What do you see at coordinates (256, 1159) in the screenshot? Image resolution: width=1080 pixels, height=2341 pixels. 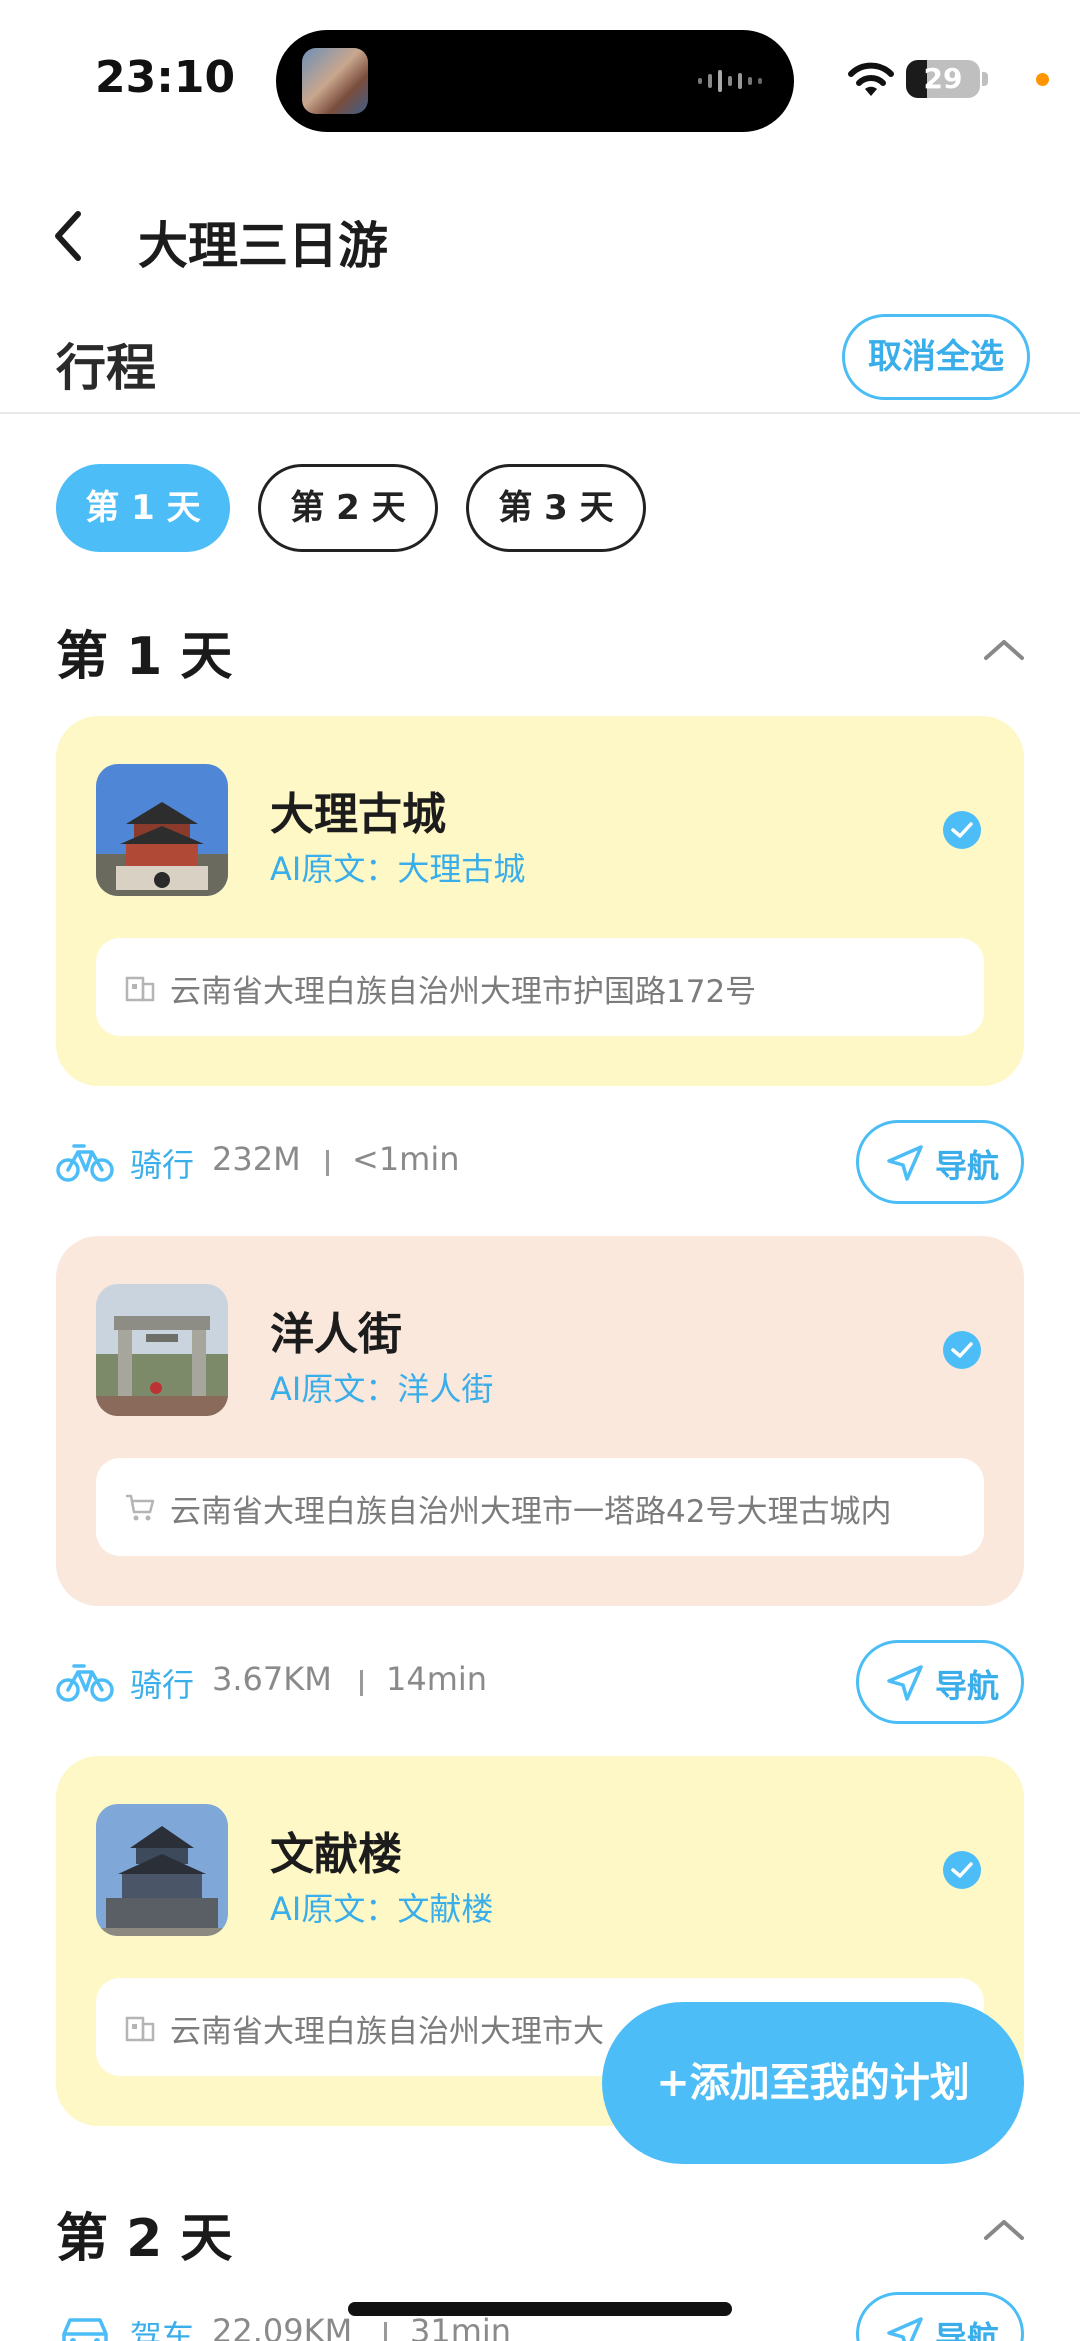 I see `route-distance: 232M` at bounding box center [256, 1159].